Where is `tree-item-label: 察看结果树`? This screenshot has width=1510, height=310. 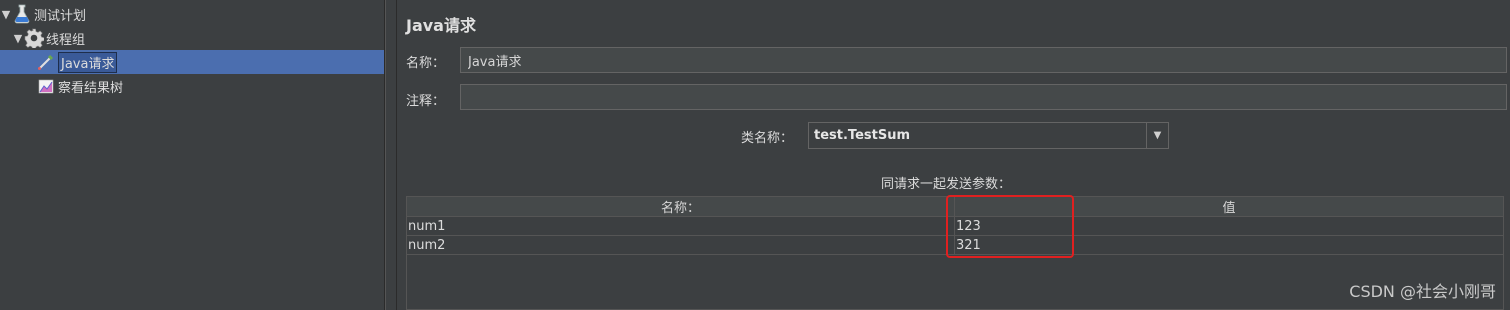
tree-item-label: 察看结果树 is located at coordinates (91, 88).